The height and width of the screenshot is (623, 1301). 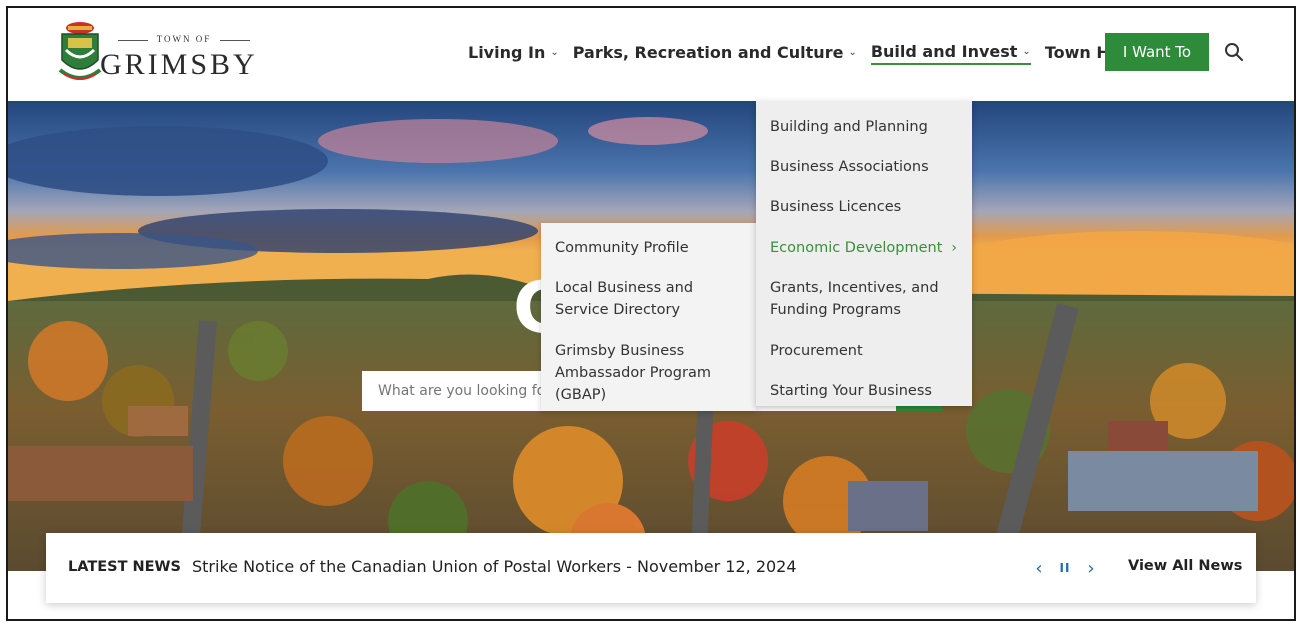 What do you see at coordinates (1157, 52) in the screenshot?
I see `i-want-to-button: I Want To` at bounding box center [1157, 52].